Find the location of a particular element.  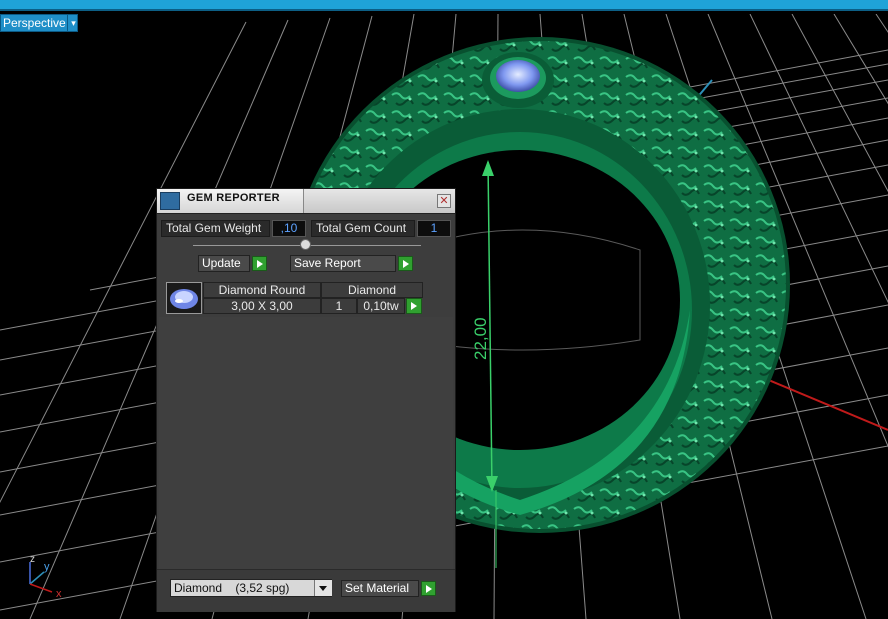

gem-size-cell: 3,00 X 3,00 is located at coordinates (262, 306).